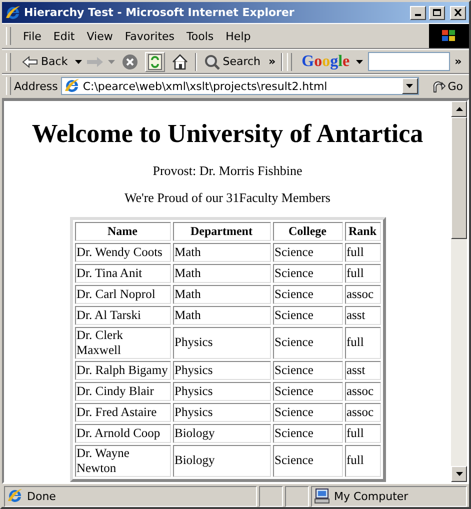 Image resolution: width=471 pixels, height=509 pixels. Describe the element at coordinates (122, 370) in the screenshot. I see `table-cell: Dr. Ralph Bigamy` at that location.